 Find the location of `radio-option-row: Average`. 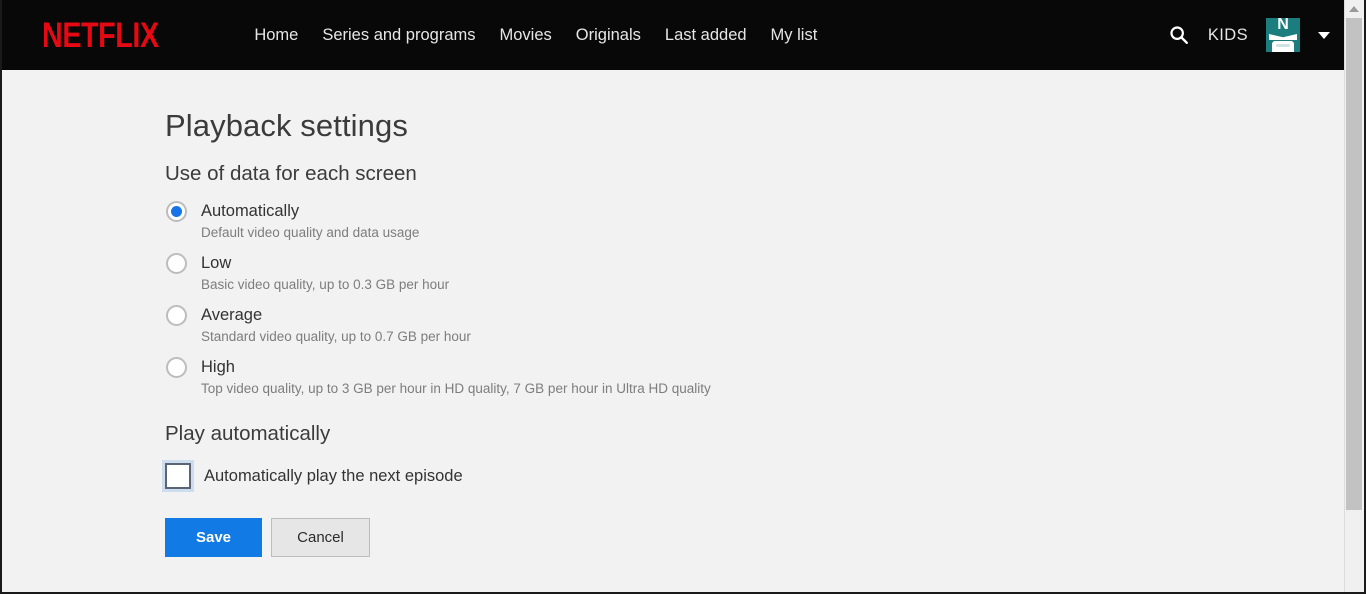

radio-option-row: Average is located at coordinates (756, 315).